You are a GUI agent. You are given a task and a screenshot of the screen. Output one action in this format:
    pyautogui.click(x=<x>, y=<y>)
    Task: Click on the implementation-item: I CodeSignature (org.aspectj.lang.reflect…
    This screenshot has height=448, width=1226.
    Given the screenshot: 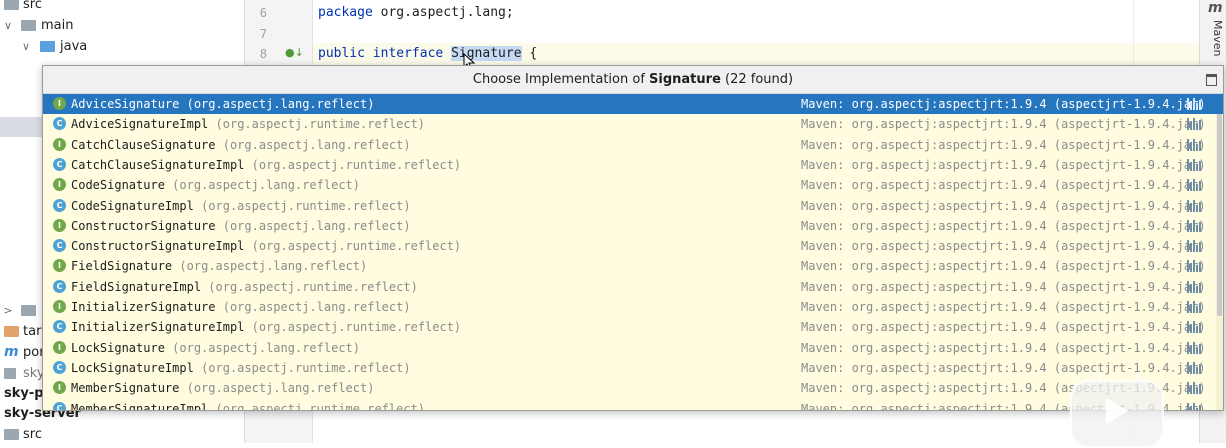 What is the action you would take?
    pyautogui.click(x=633, y=185)
    